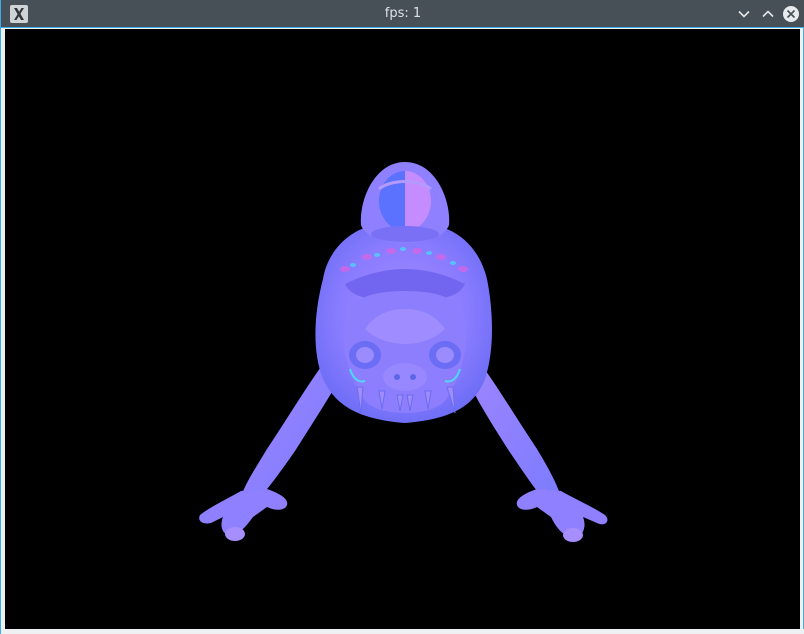 The image size is (804, 634). I want to click on minimize-button, so click(744, 14).